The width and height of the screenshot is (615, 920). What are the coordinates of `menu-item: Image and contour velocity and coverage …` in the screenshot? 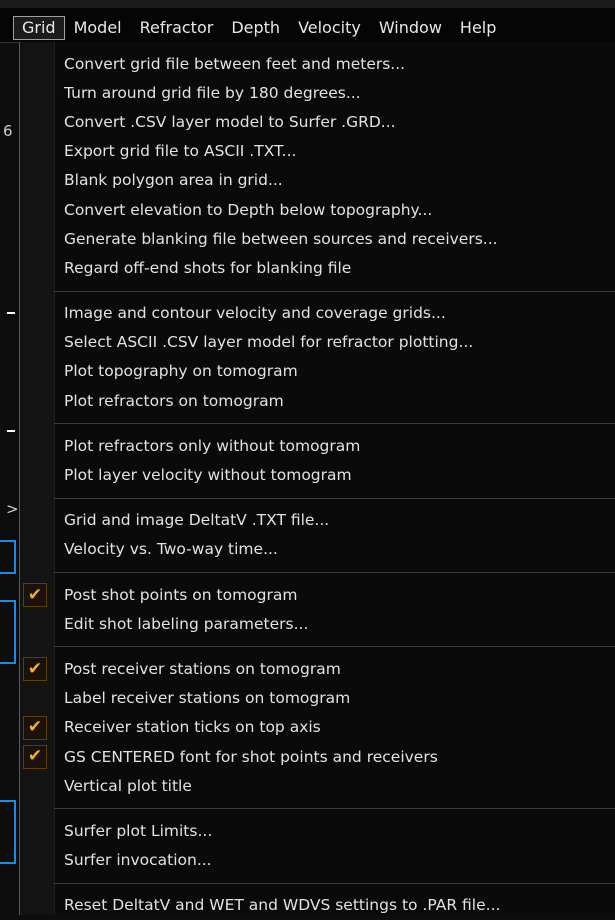 It's located at (317, 313).